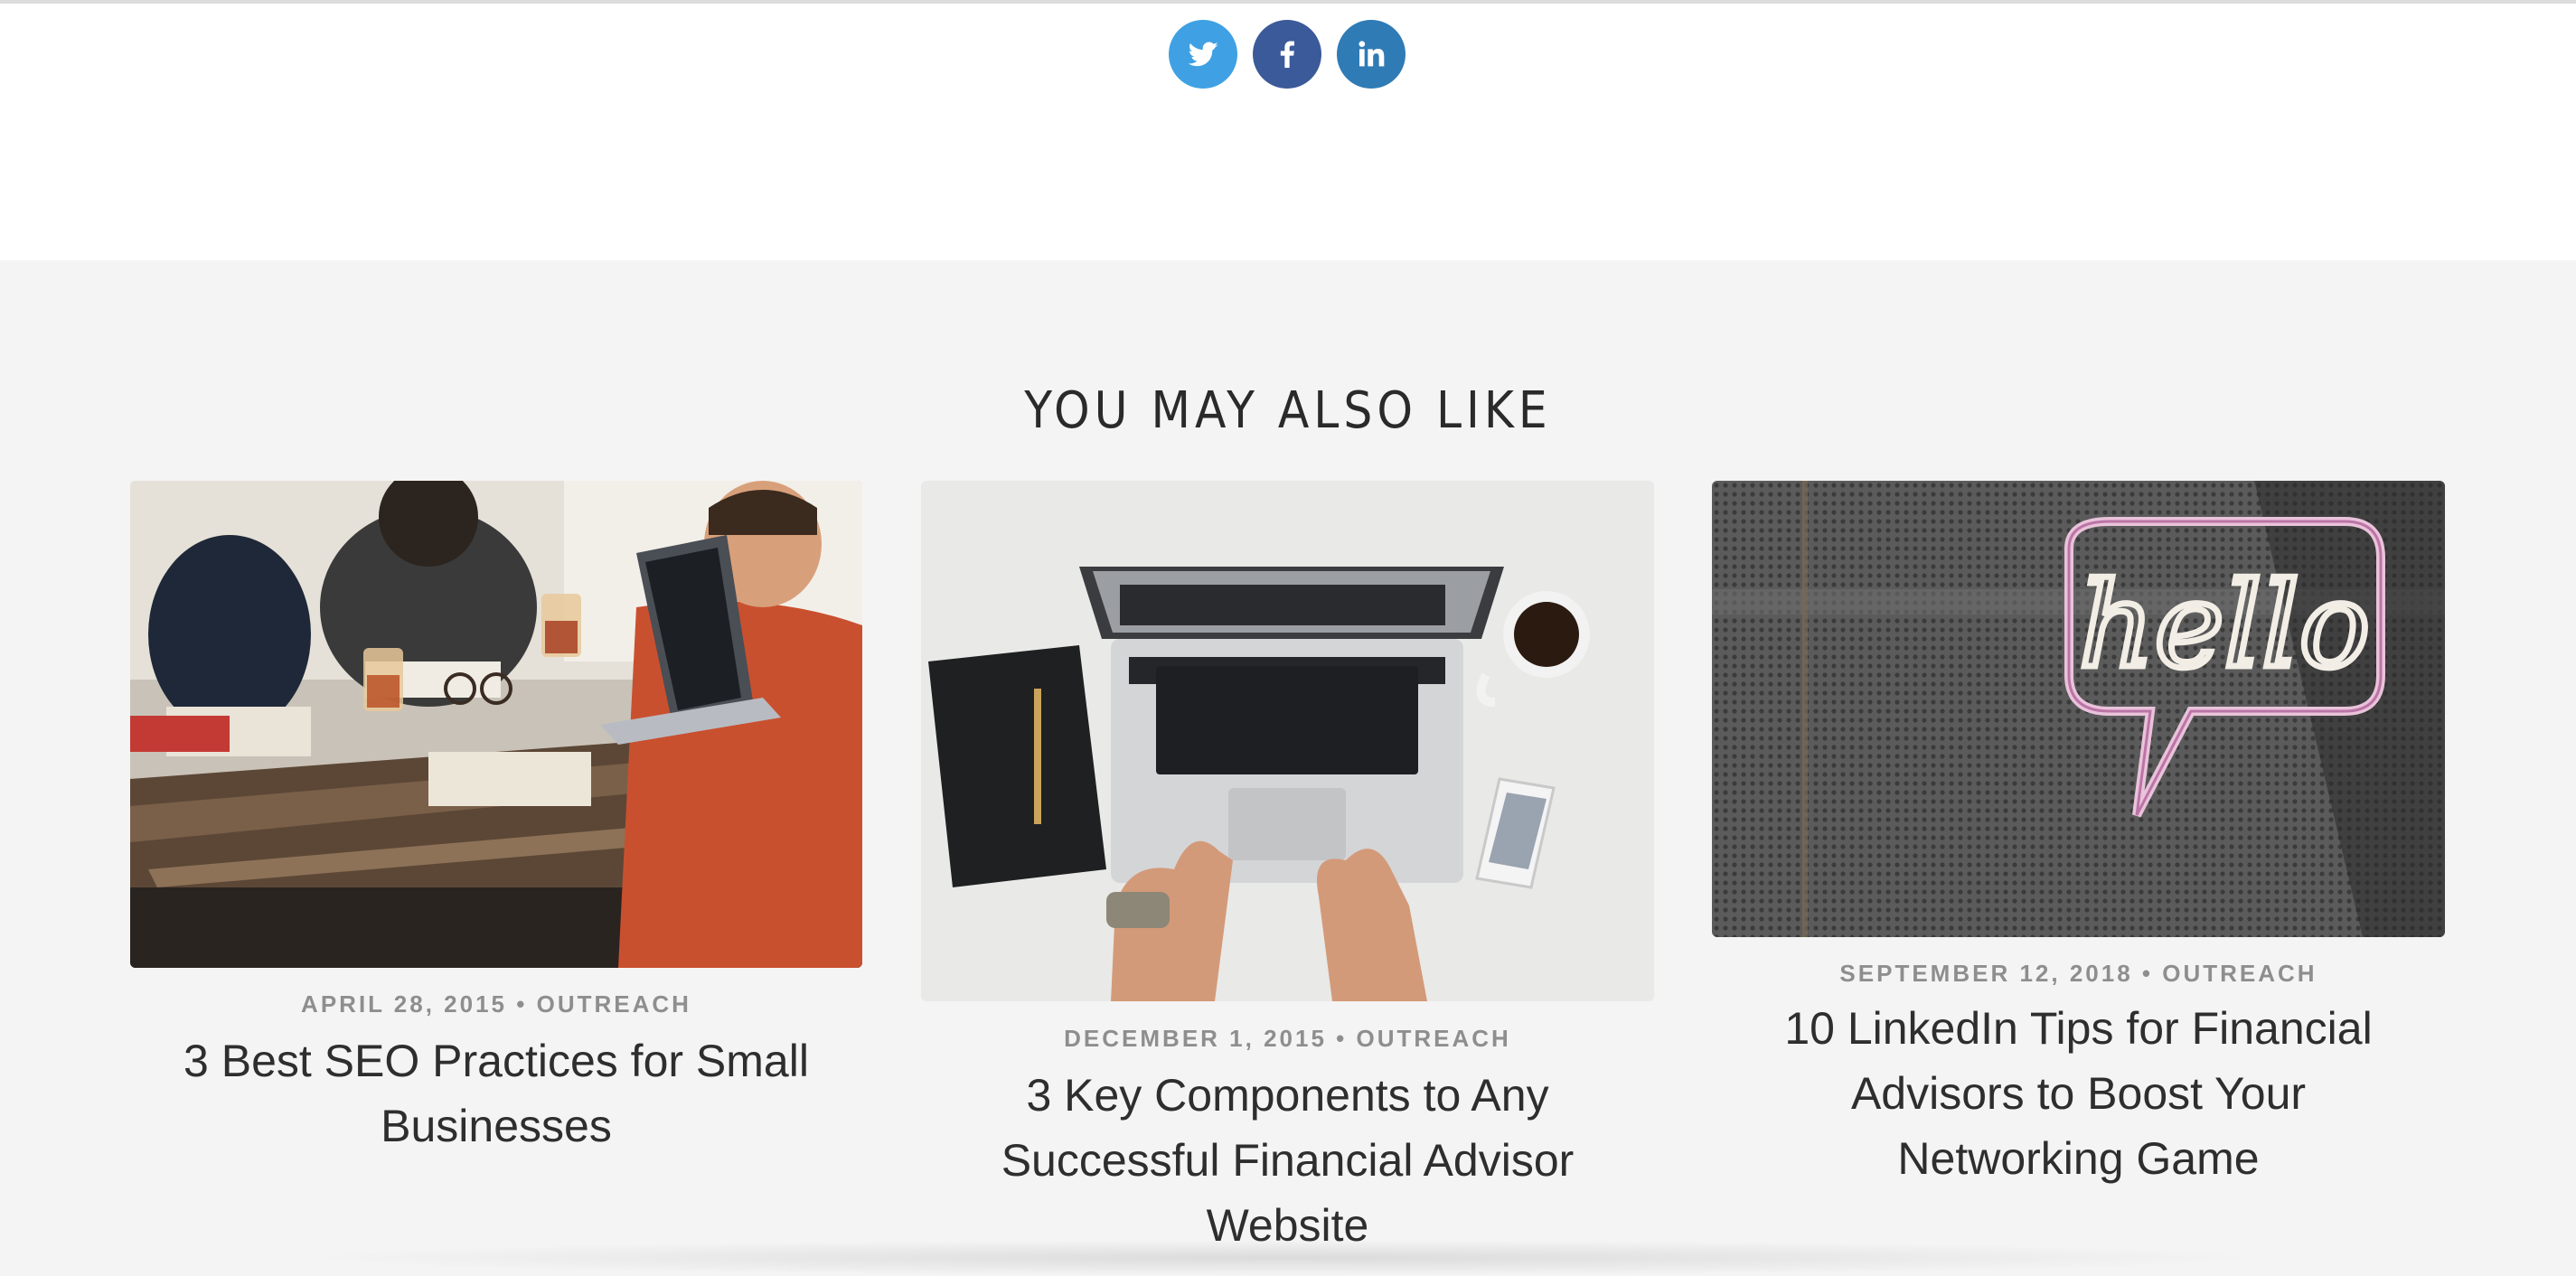 The height and width of the screenshot is (1276, 2576). Describe the element at coordinates (1287, 741) in the screenshot. I see `post-thumbnail-laptop` at that location.